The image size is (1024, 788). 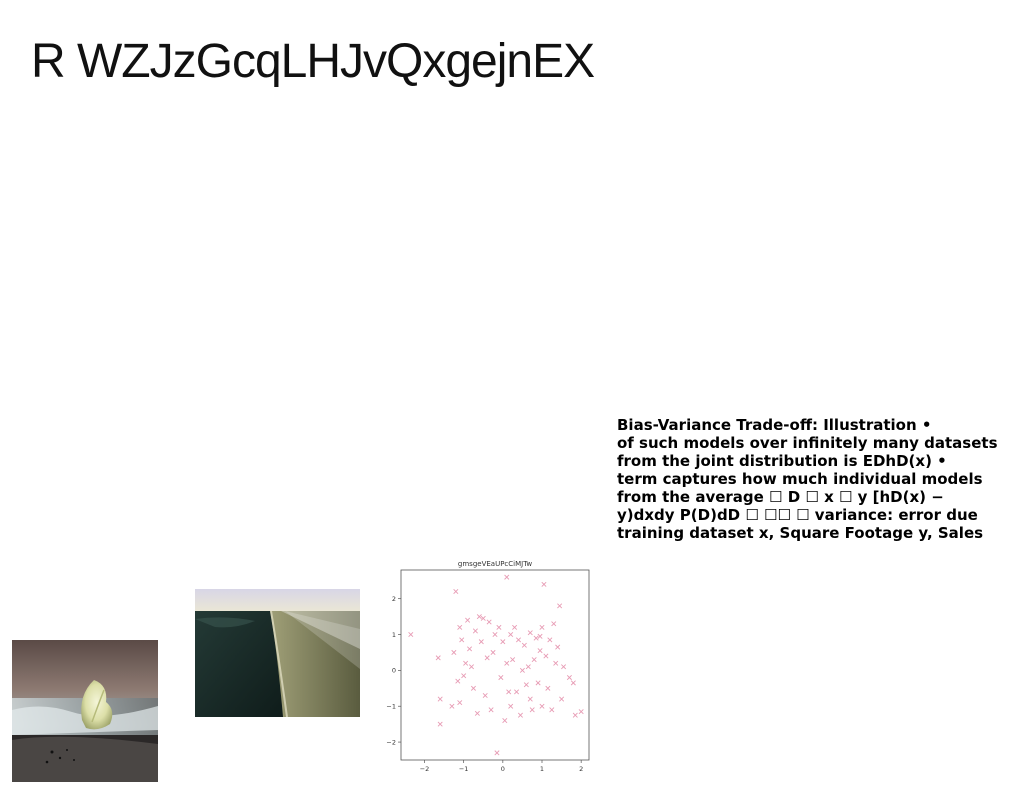 I want to click on chart-title: gmsgeVEaUPcCiMJTw, so click(x=495, y=564).